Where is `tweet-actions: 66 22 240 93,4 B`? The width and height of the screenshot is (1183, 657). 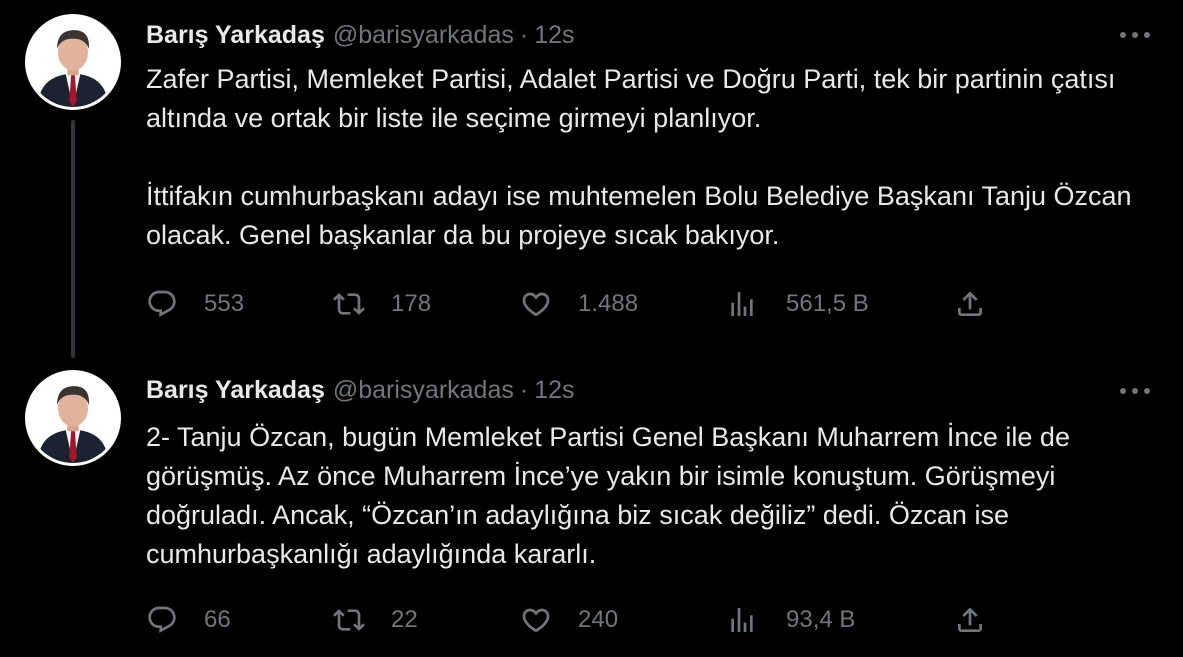 tweet-actions: 66 22 240 93,4 B is located at coordinates (576, 620).